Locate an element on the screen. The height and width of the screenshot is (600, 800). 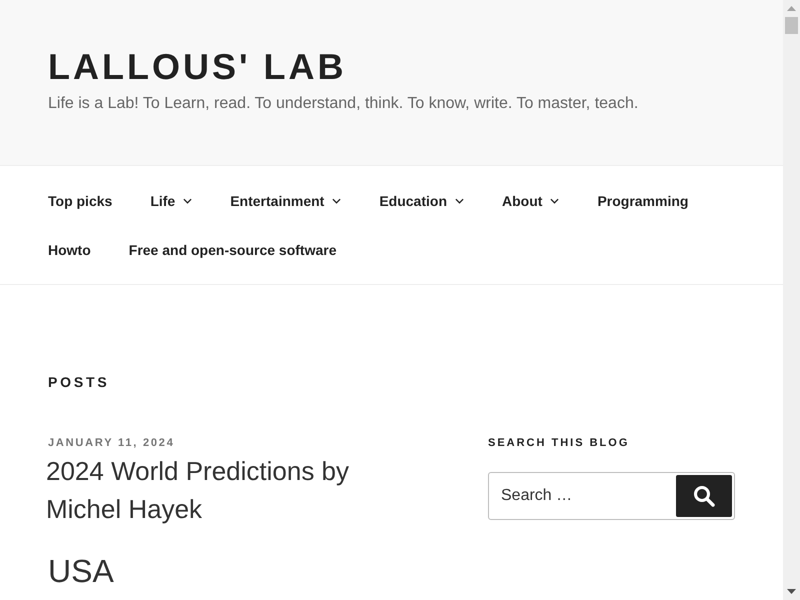
nav-link: Education is located at coordinates (421, 201).